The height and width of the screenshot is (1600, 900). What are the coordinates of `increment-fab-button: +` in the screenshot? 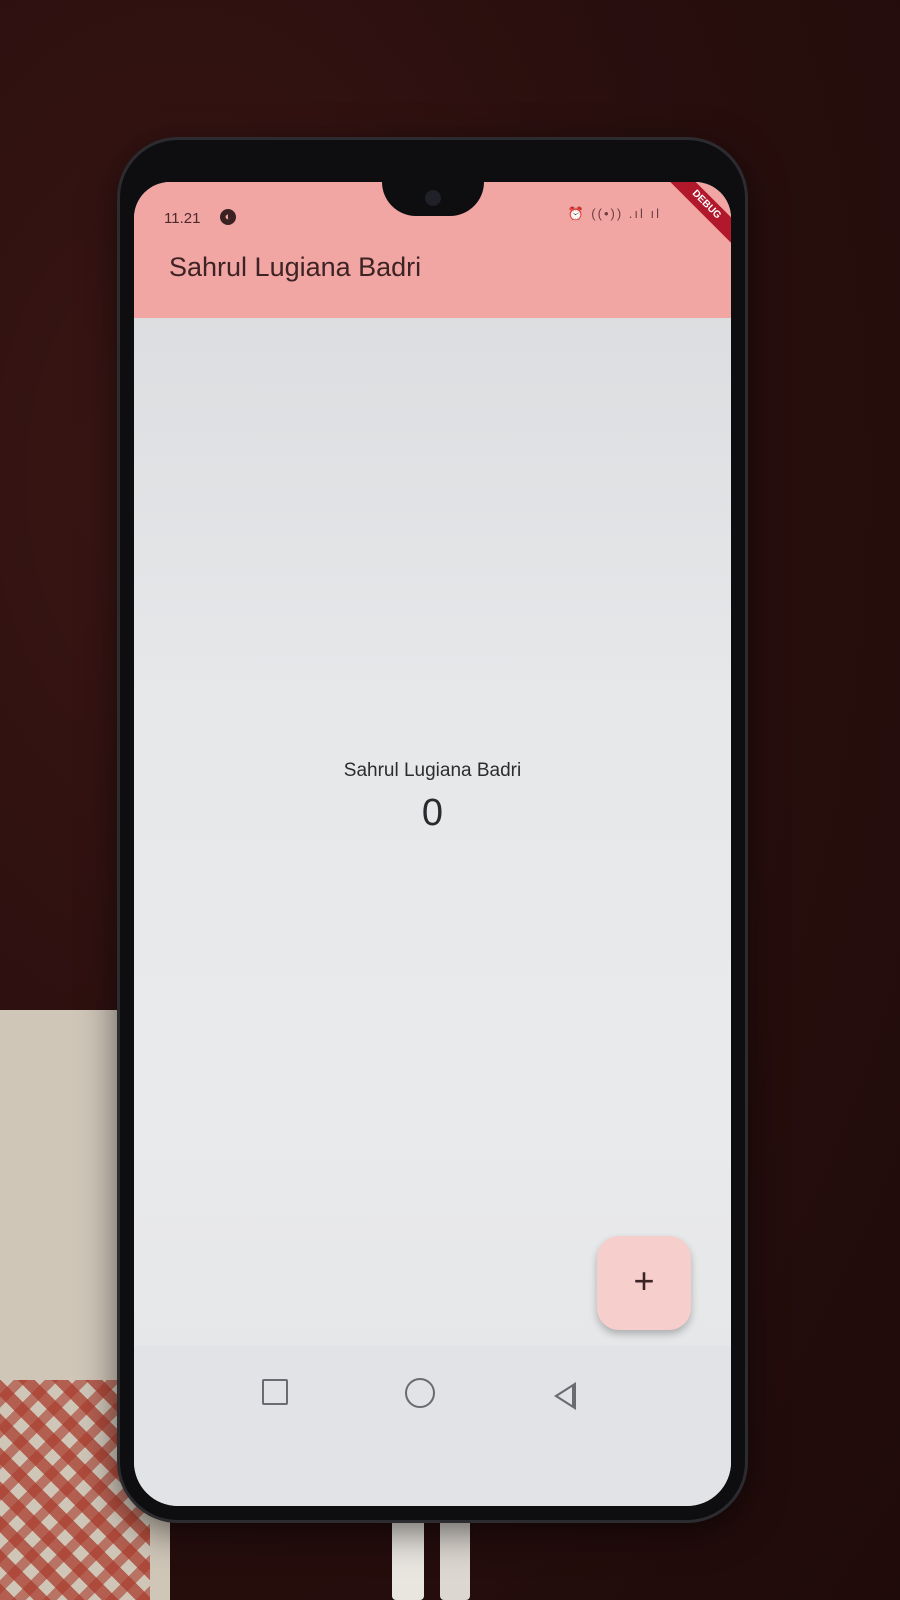 It's located at (644, 1283).